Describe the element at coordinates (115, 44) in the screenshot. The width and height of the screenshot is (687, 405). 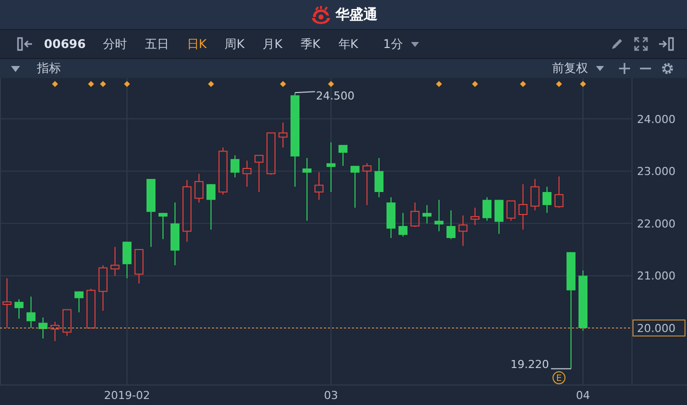
I see `period-tab: 分时` at that location.